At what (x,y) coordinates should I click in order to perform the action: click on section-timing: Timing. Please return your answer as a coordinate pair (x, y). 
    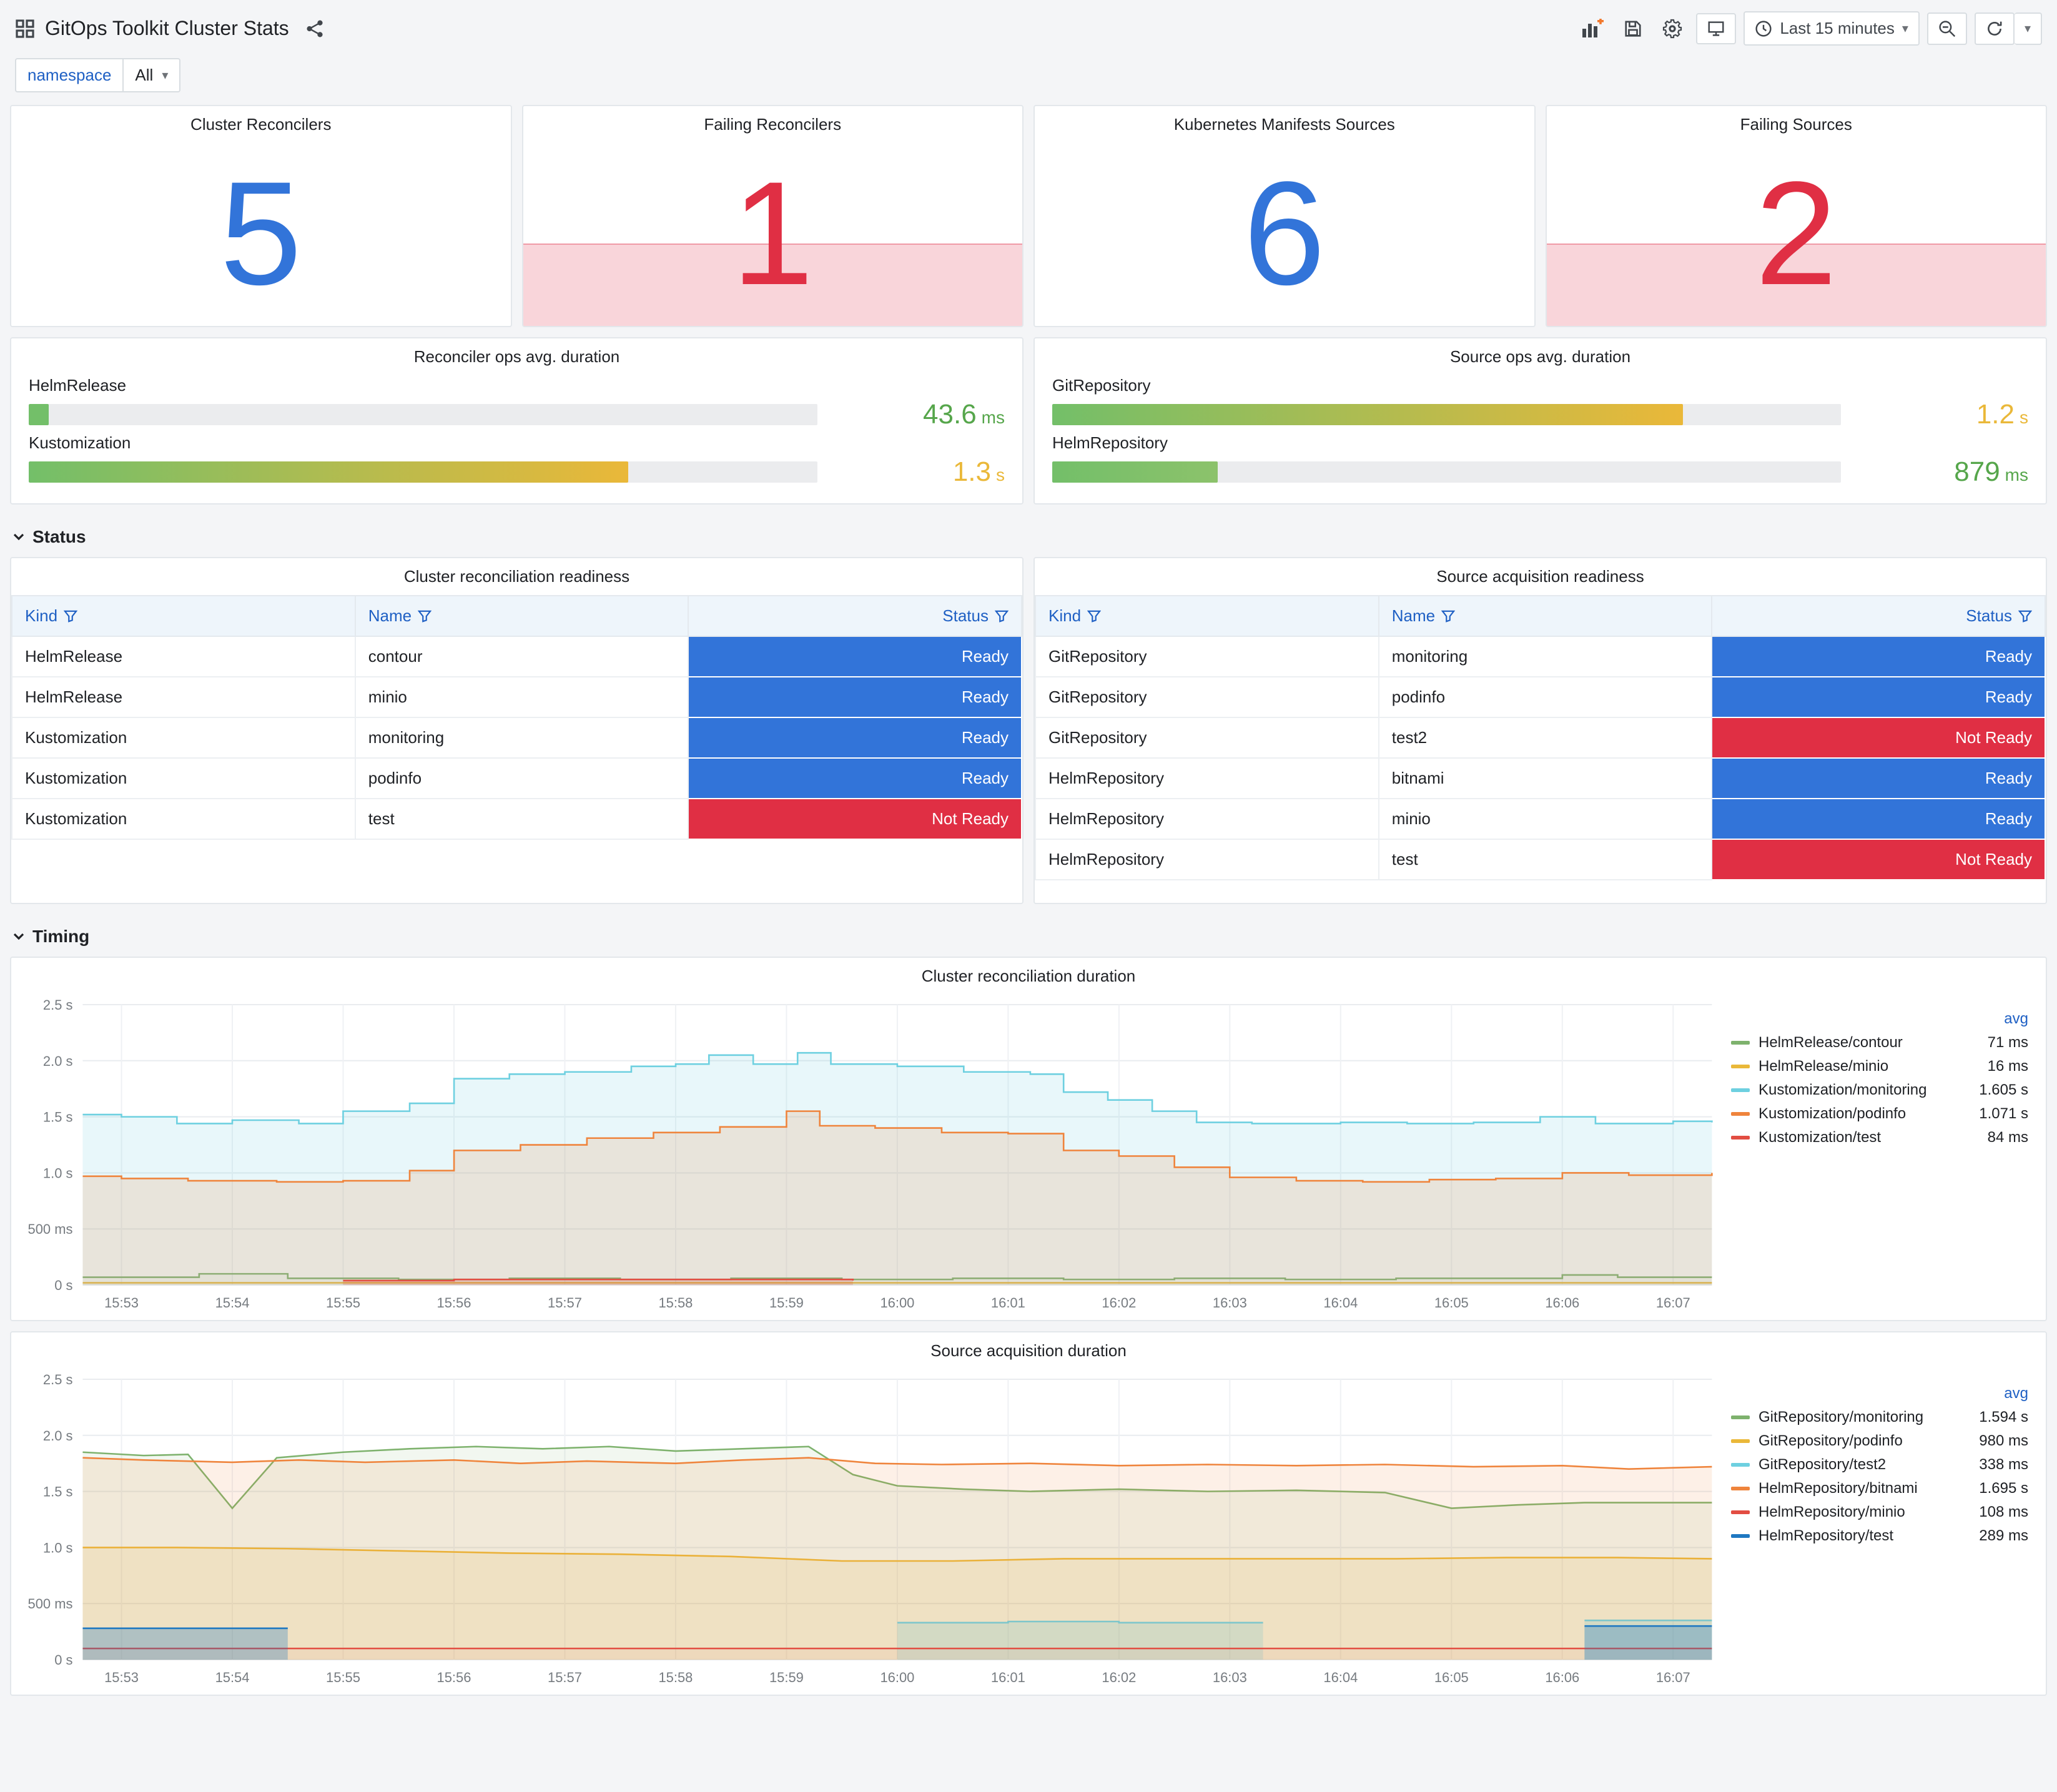
    Looking at the image, I should click on (1028, 935).